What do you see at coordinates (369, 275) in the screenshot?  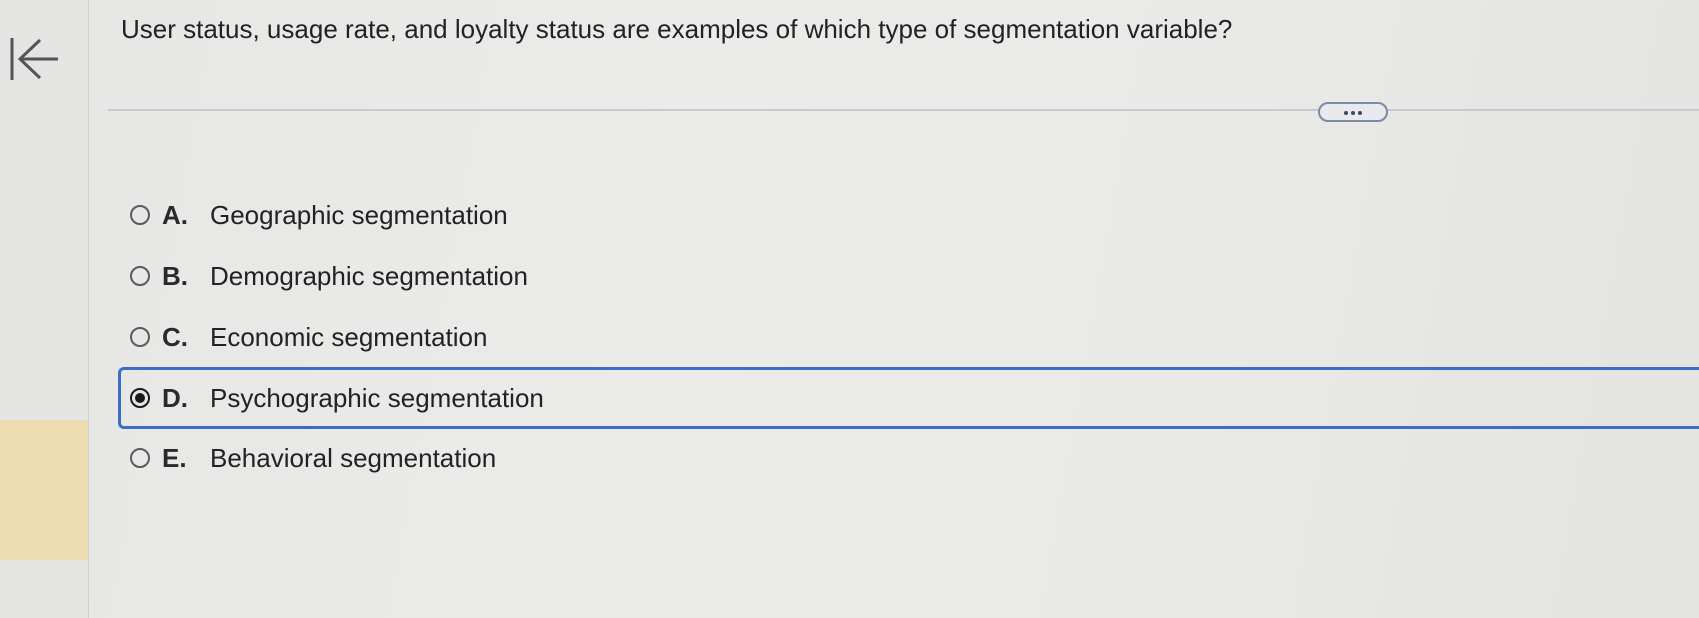 I see `option-text: Demographic segmentation` at bounding box center [369, 275].